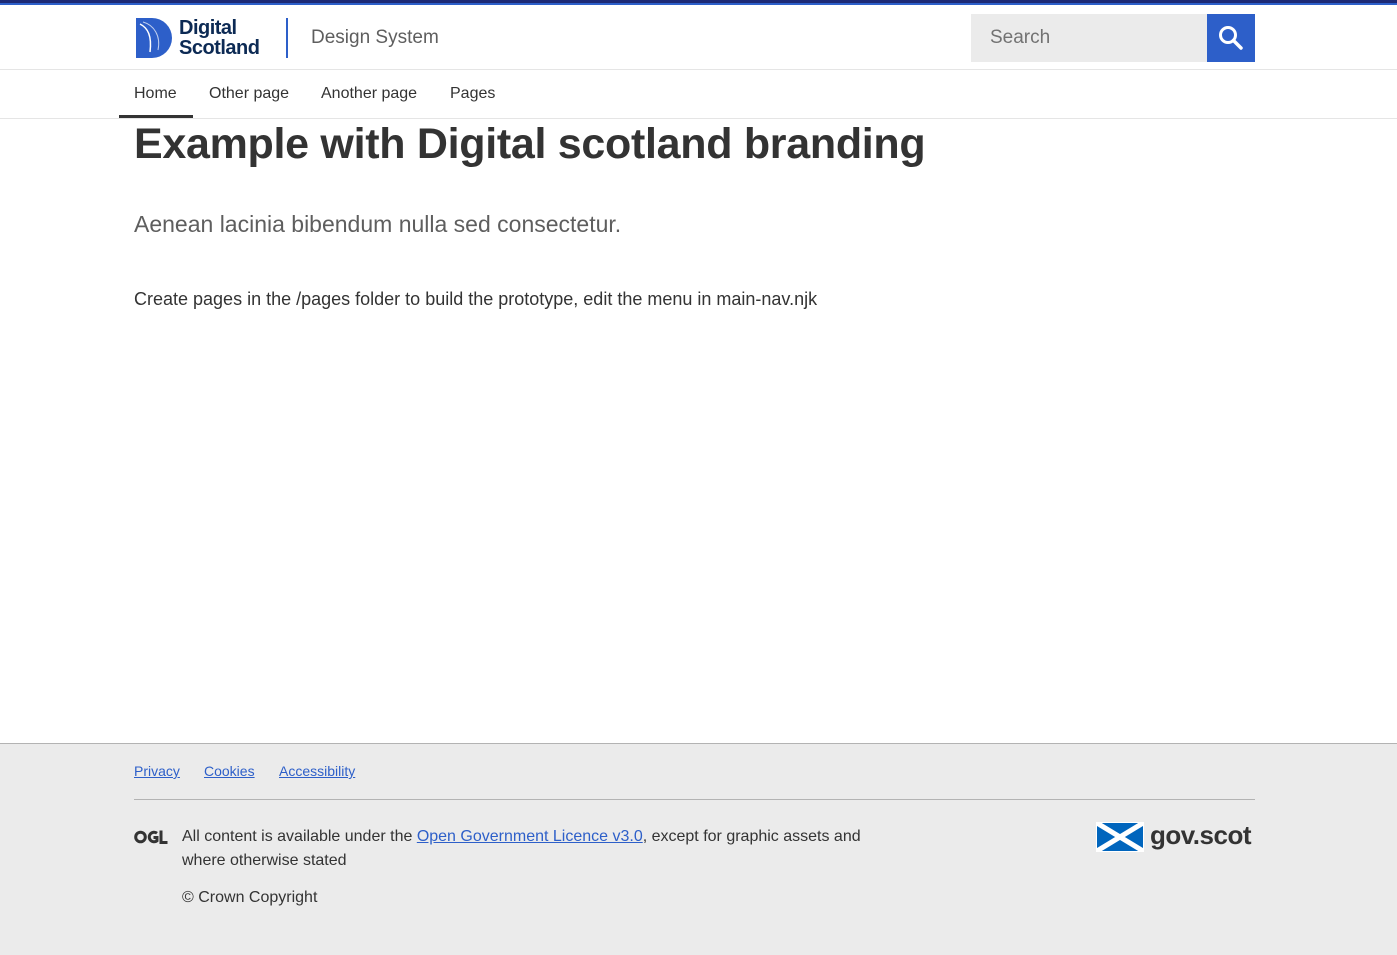 This screenshot has height=955, width=1397. What do you see at coordinates (1200, 835) in the screenshot?
I see `govscot-label: gov.scot` at bounding box center [1200, 835].